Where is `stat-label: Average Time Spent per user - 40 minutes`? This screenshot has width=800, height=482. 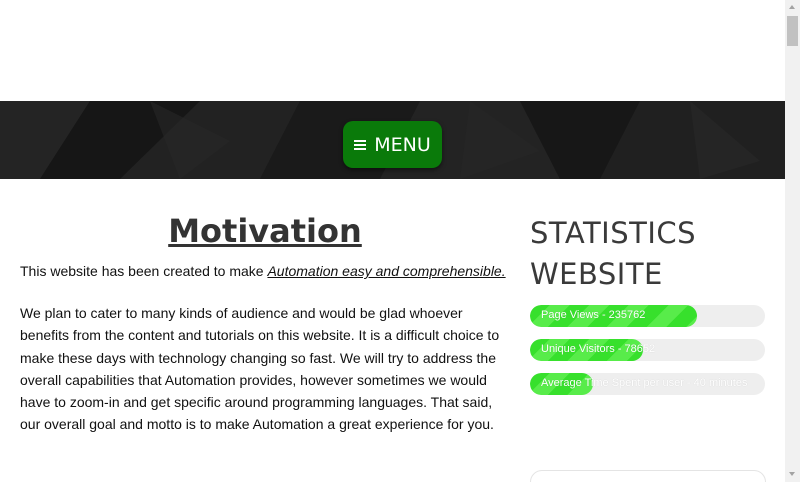
stat-label: Average Time Spent per user - 40 minutes is located at coordinates (644, 383).